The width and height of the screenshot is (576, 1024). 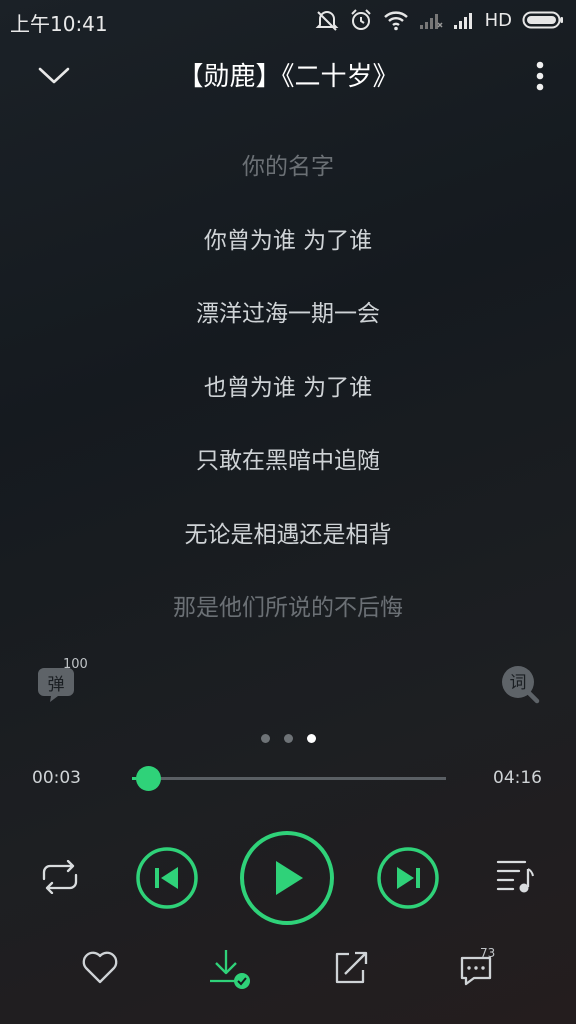 I want to click on status-icons: HD, so click(x=439, y=20).